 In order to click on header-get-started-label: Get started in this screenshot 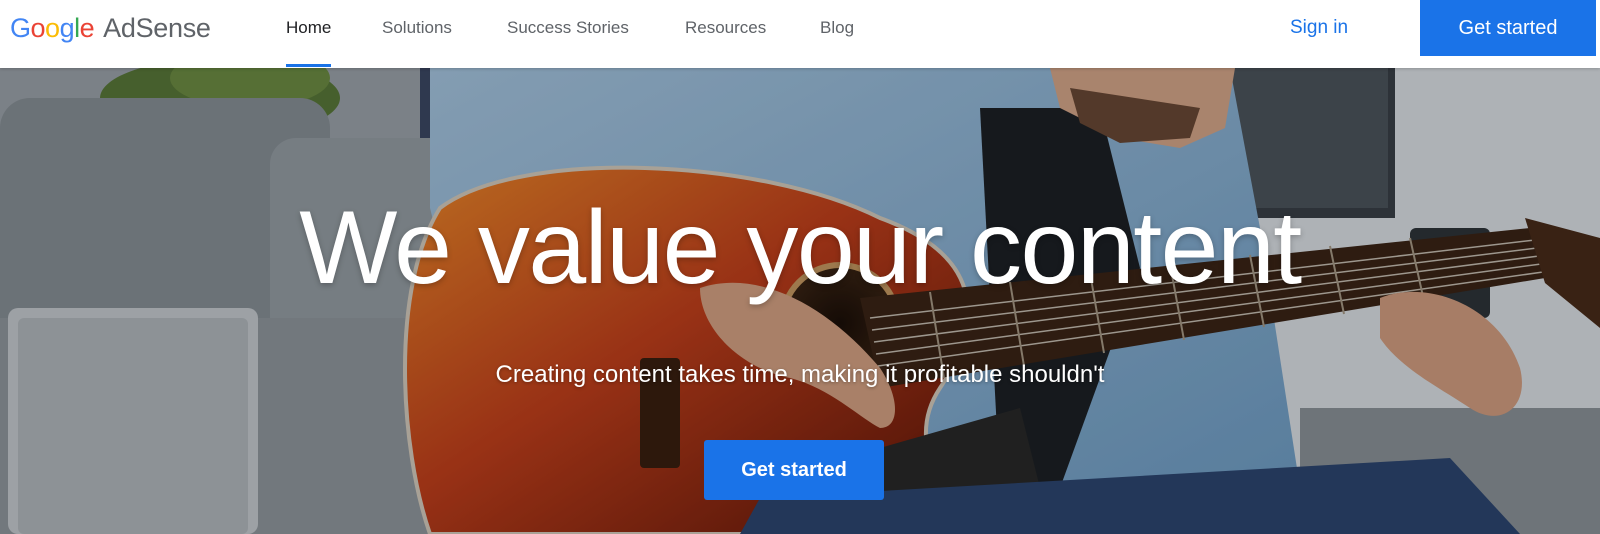, I will do `click(1508, 27)`.